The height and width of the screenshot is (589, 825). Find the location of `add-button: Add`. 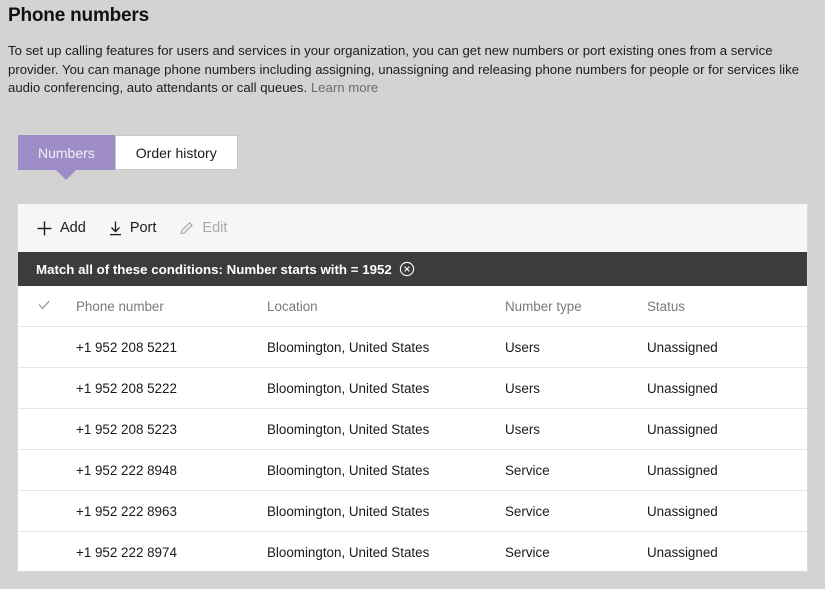

add-button: Add is located at coordinates (61, 228).